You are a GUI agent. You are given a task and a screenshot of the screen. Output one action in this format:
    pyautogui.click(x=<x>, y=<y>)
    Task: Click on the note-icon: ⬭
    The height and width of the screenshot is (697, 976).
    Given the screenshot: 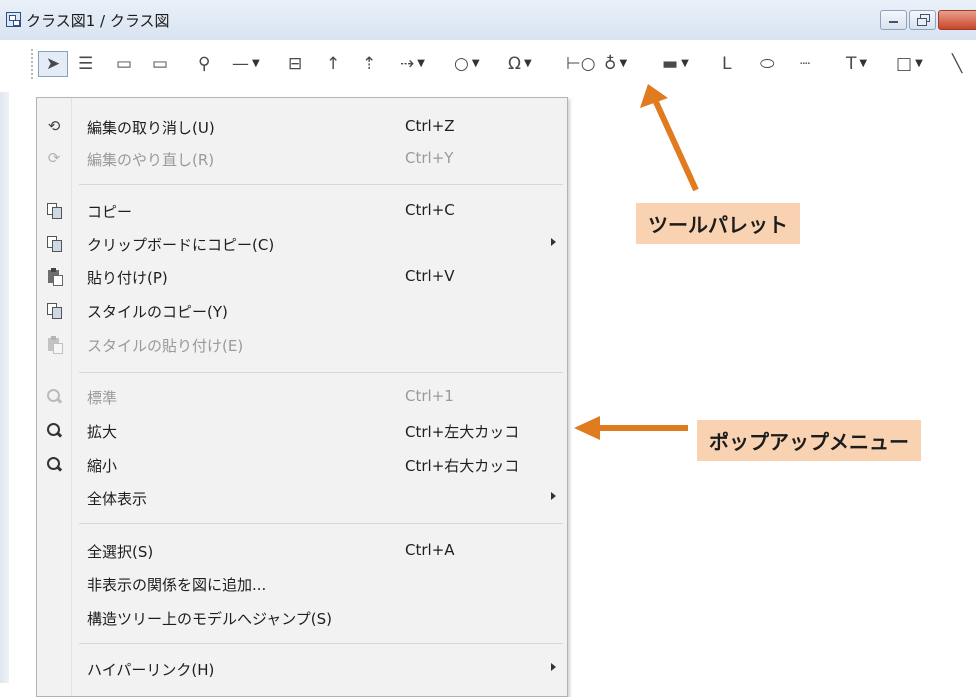 What is the action you would take?
    pyautogui.click(x=767, y=63)
    